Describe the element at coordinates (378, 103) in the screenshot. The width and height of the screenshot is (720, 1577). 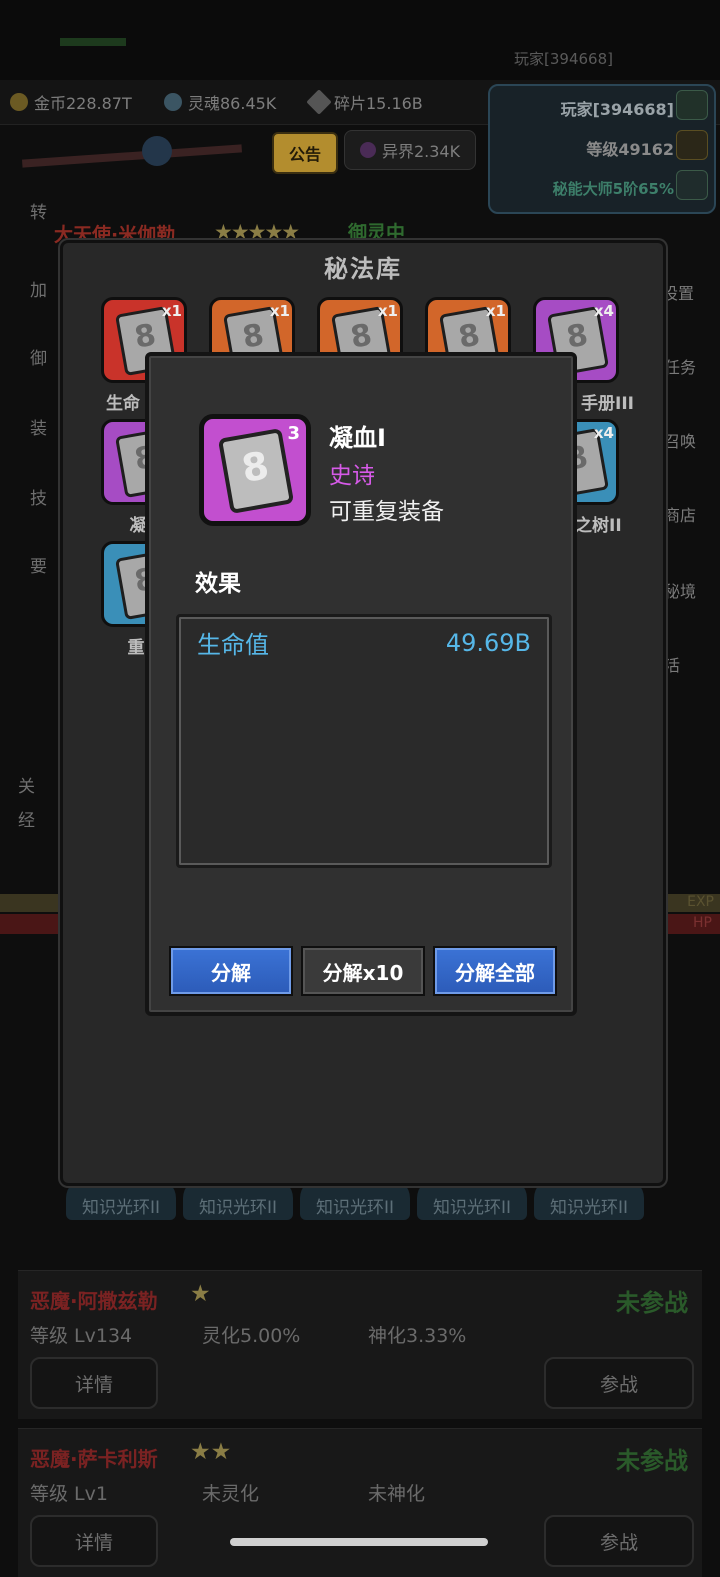
I see `shard-amount: 碎片15.16B` at that location.